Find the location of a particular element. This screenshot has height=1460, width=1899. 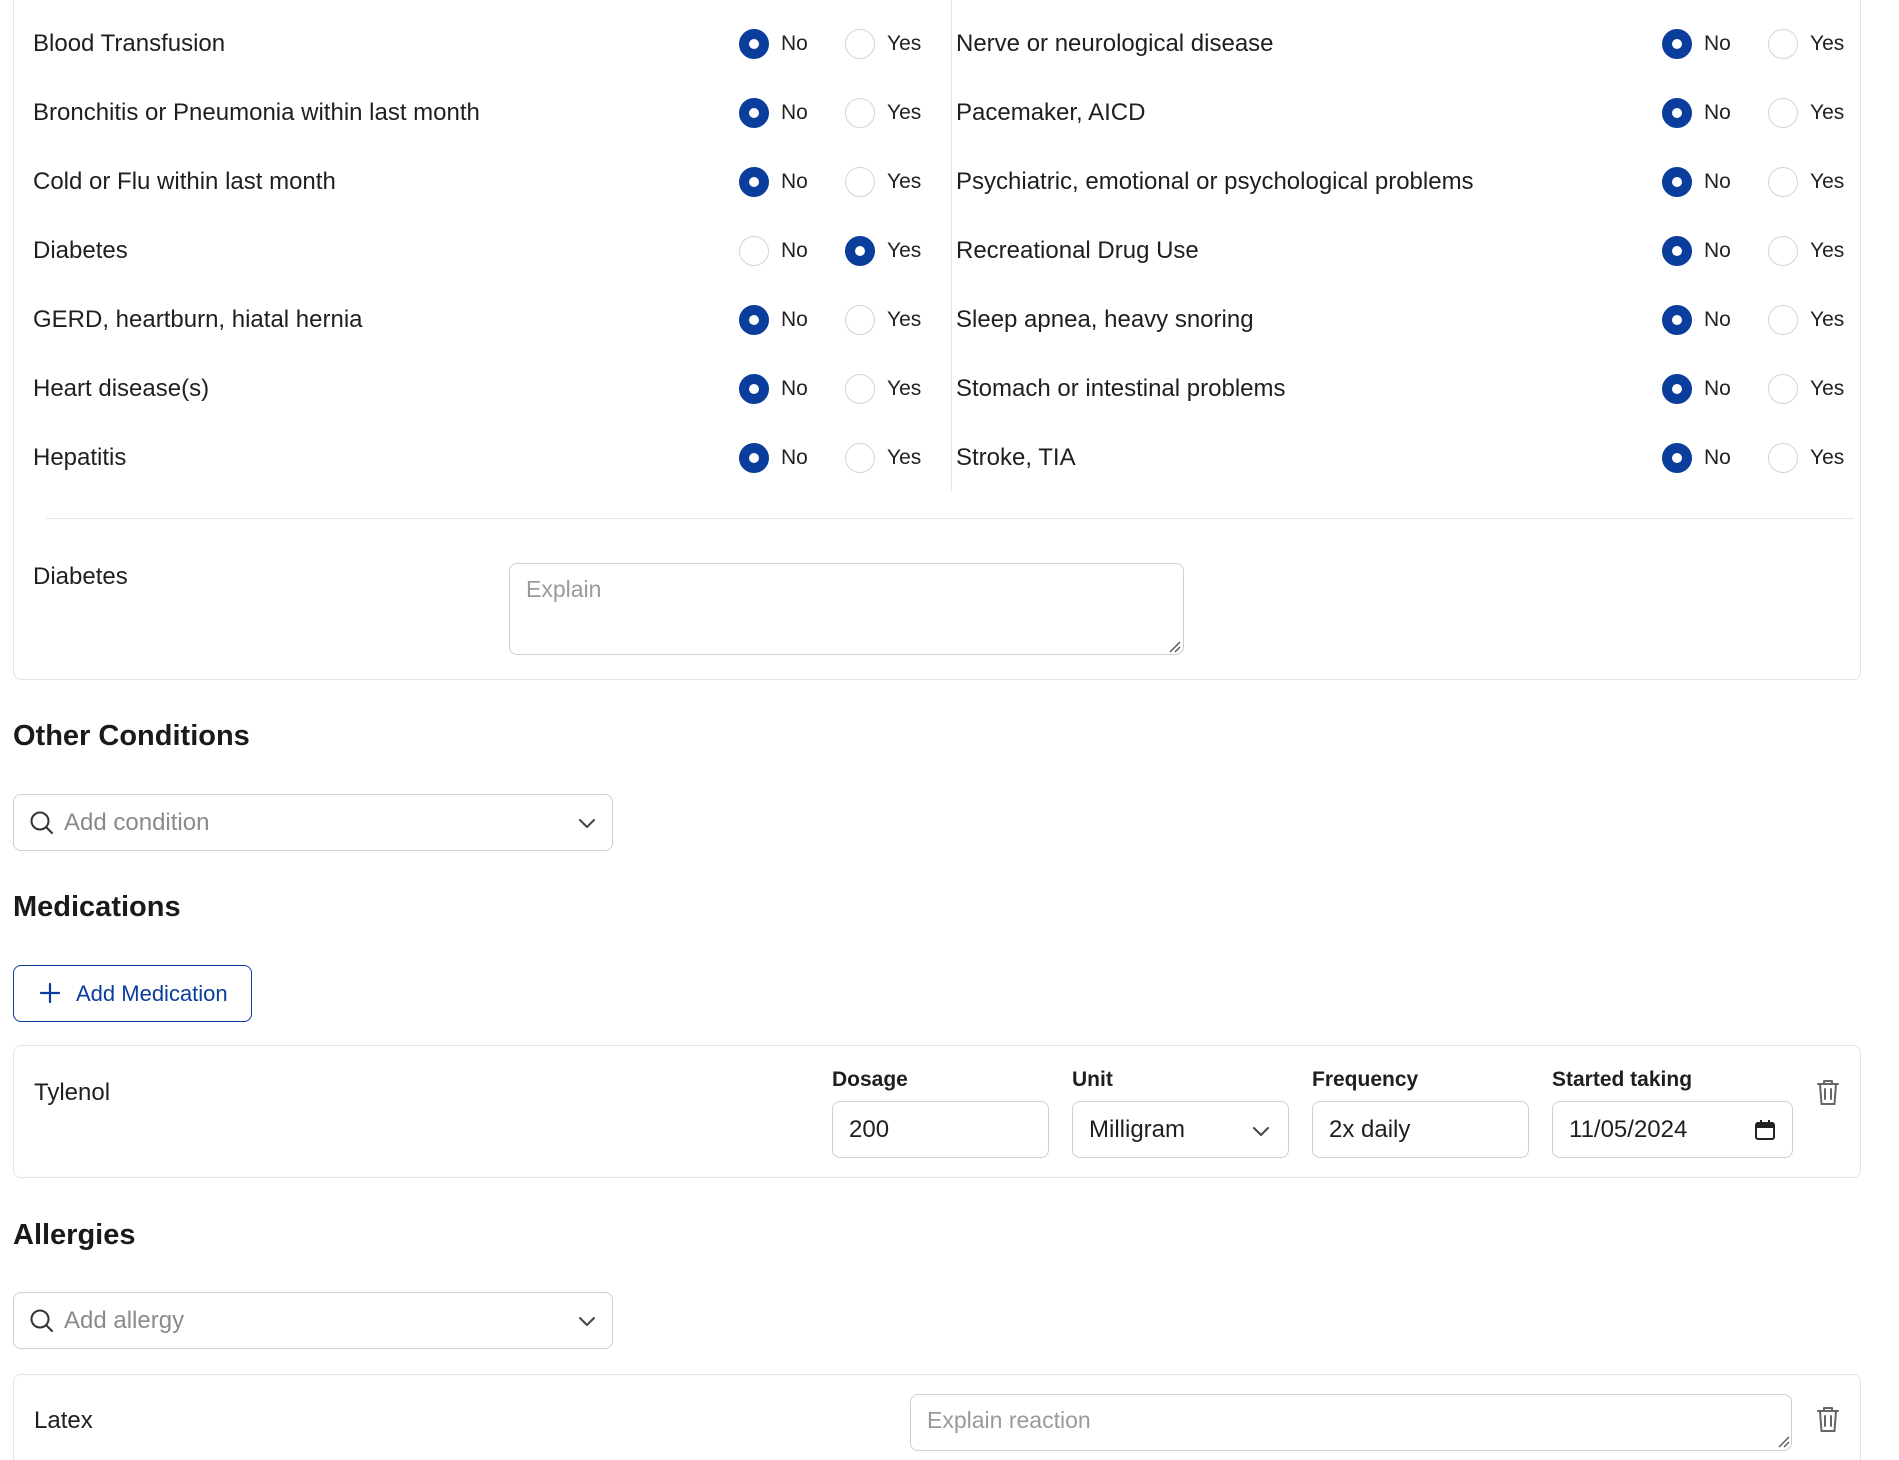

unit-select: Milligram is located at coordinates (1180, 1129).